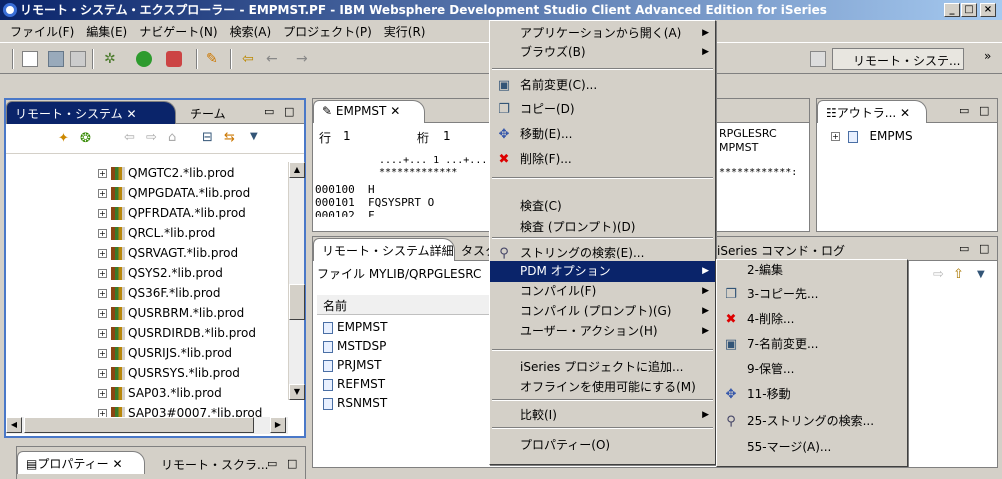 Image resolution: width=1002 pixels, height=479 pixels. Describe the element at coordinates (129, 137) in the screenshot. I see `back-icon: ⇦` at that location.